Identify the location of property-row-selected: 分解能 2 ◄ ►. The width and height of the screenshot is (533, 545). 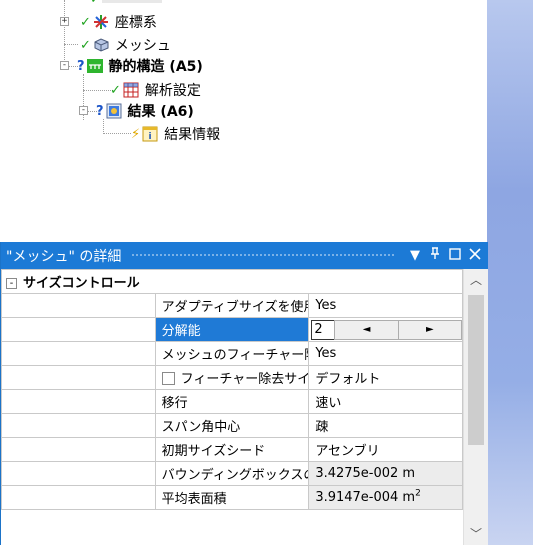
(232, 329).